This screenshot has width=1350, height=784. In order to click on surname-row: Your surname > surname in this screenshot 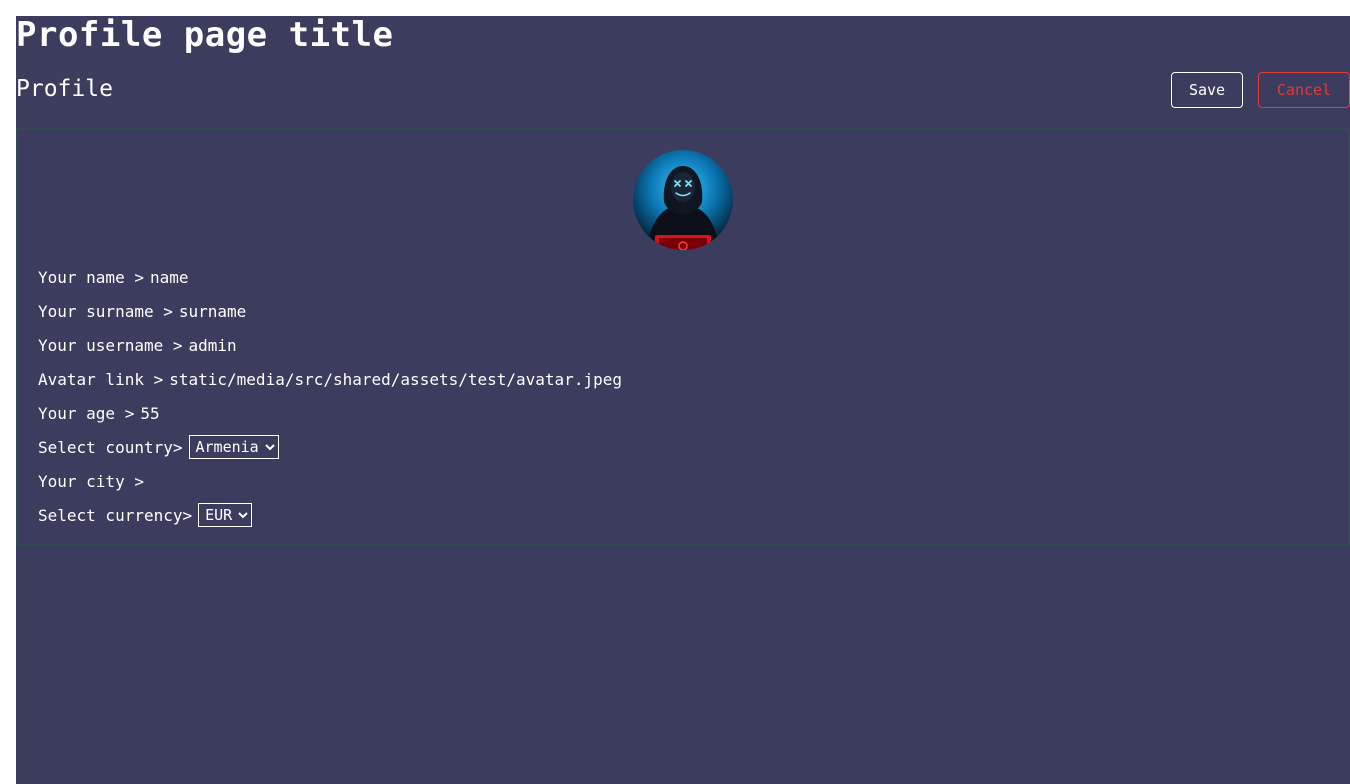, I will do `click(330, 311)`.